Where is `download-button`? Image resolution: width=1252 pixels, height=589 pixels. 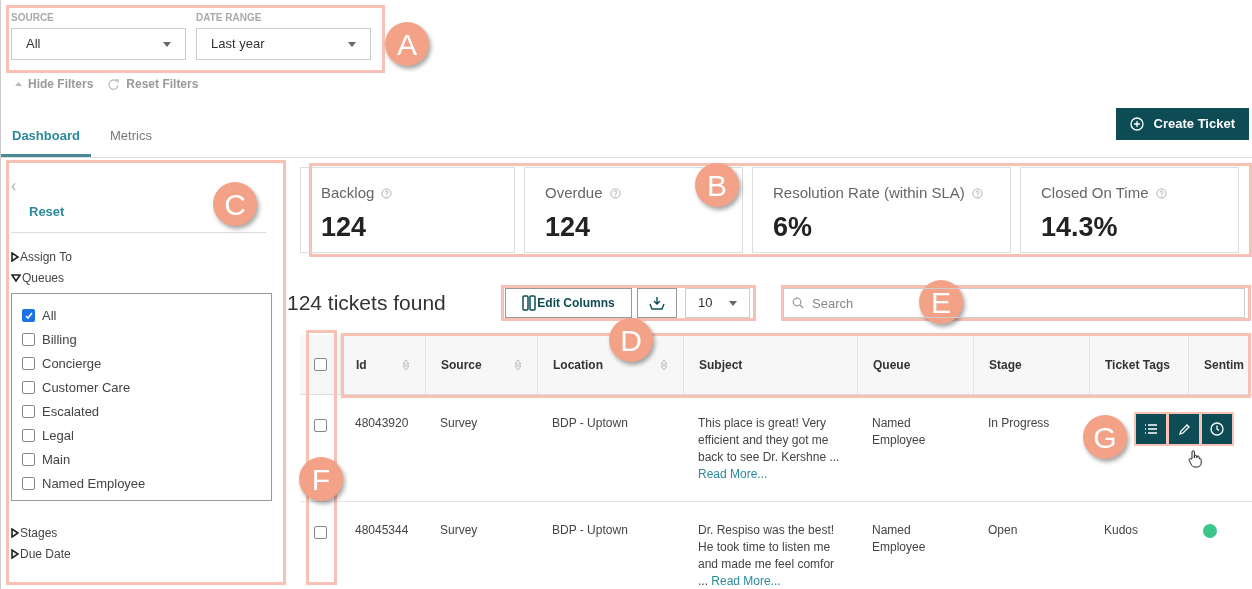
download-button is located at coordinates (657, 303).